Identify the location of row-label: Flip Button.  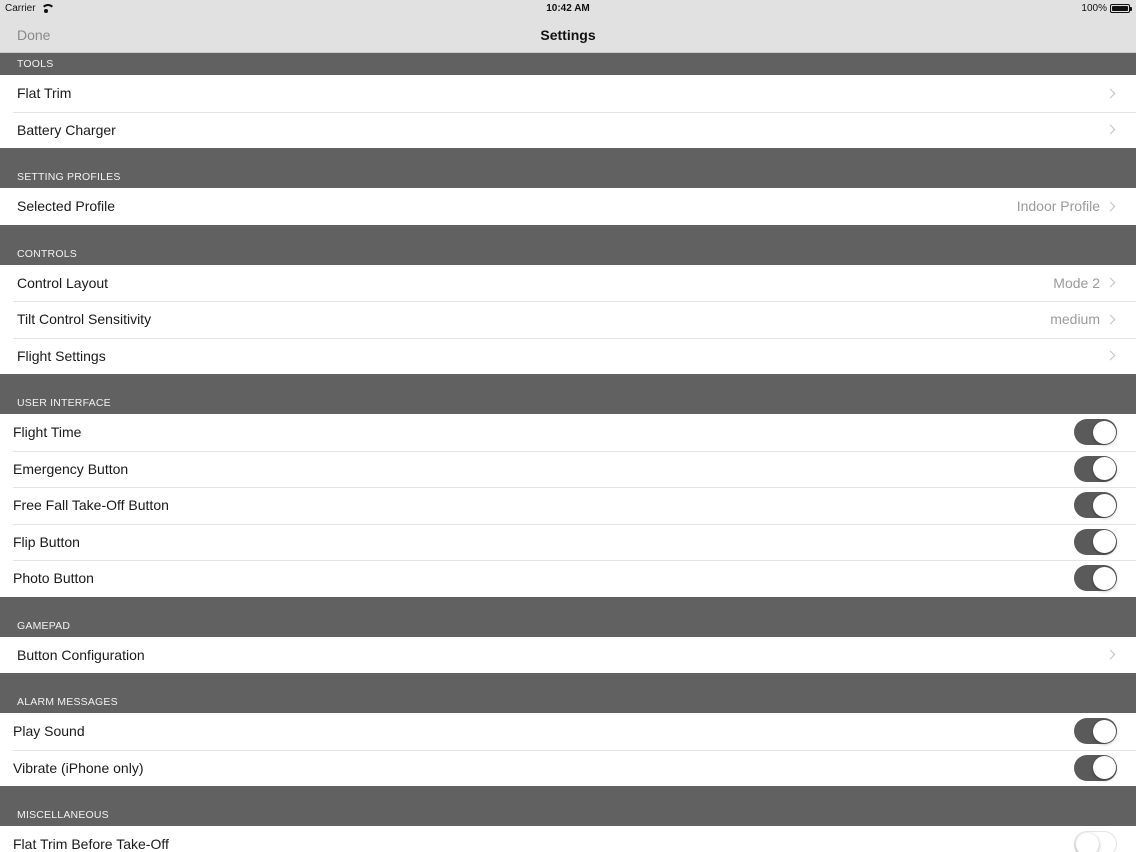
(46, 541).